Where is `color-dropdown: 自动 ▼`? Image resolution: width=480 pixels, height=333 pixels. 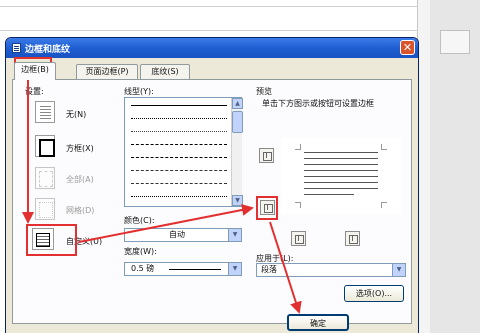 color-dropdown: 自动 ▼ is located at coordinates (183, 235).